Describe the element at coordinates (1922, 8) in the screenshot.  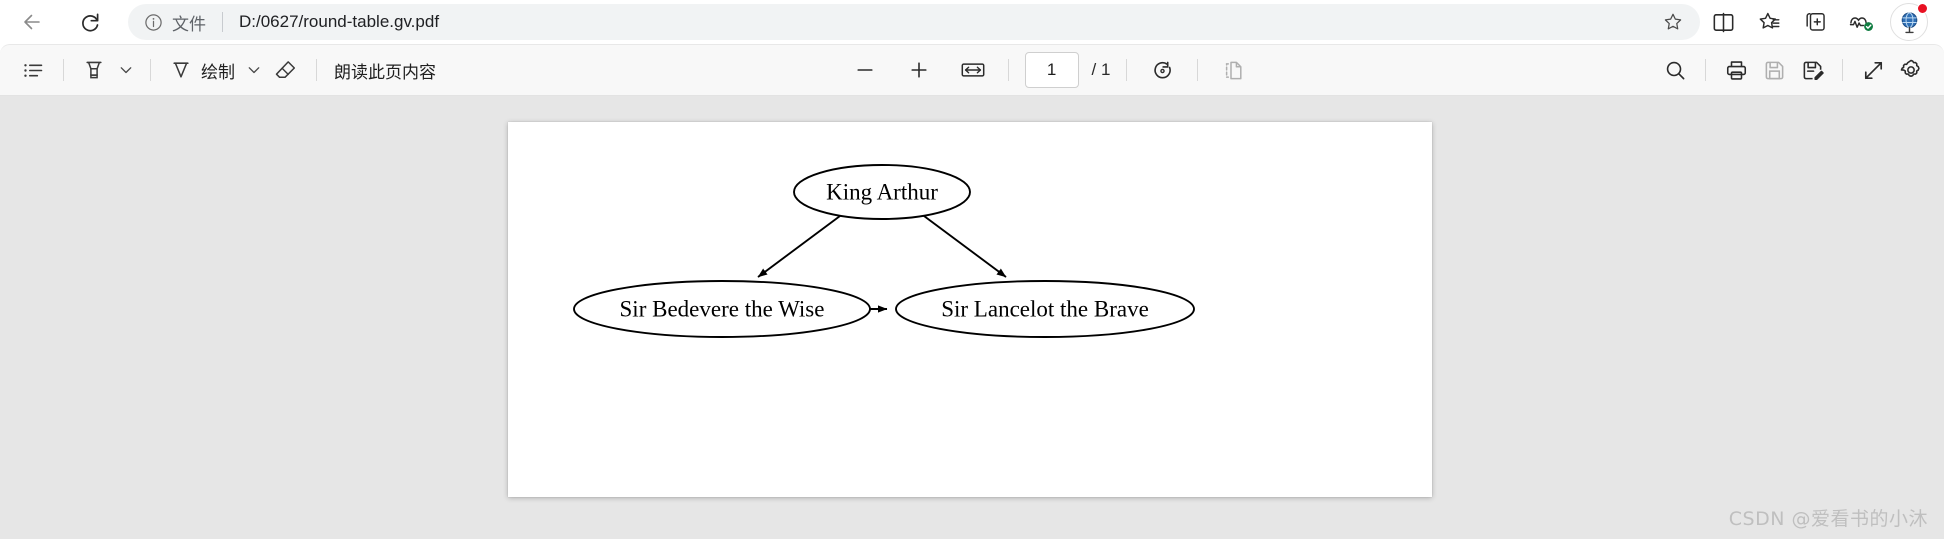
I see `profile-notification-badge` at that location.